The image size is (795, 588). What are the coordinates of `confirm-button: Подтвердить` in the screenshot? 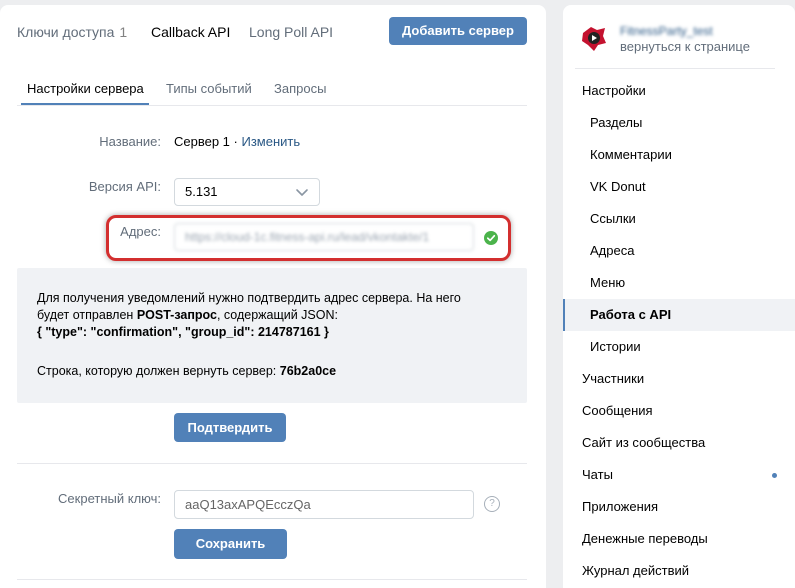 It's located at (230, 427).